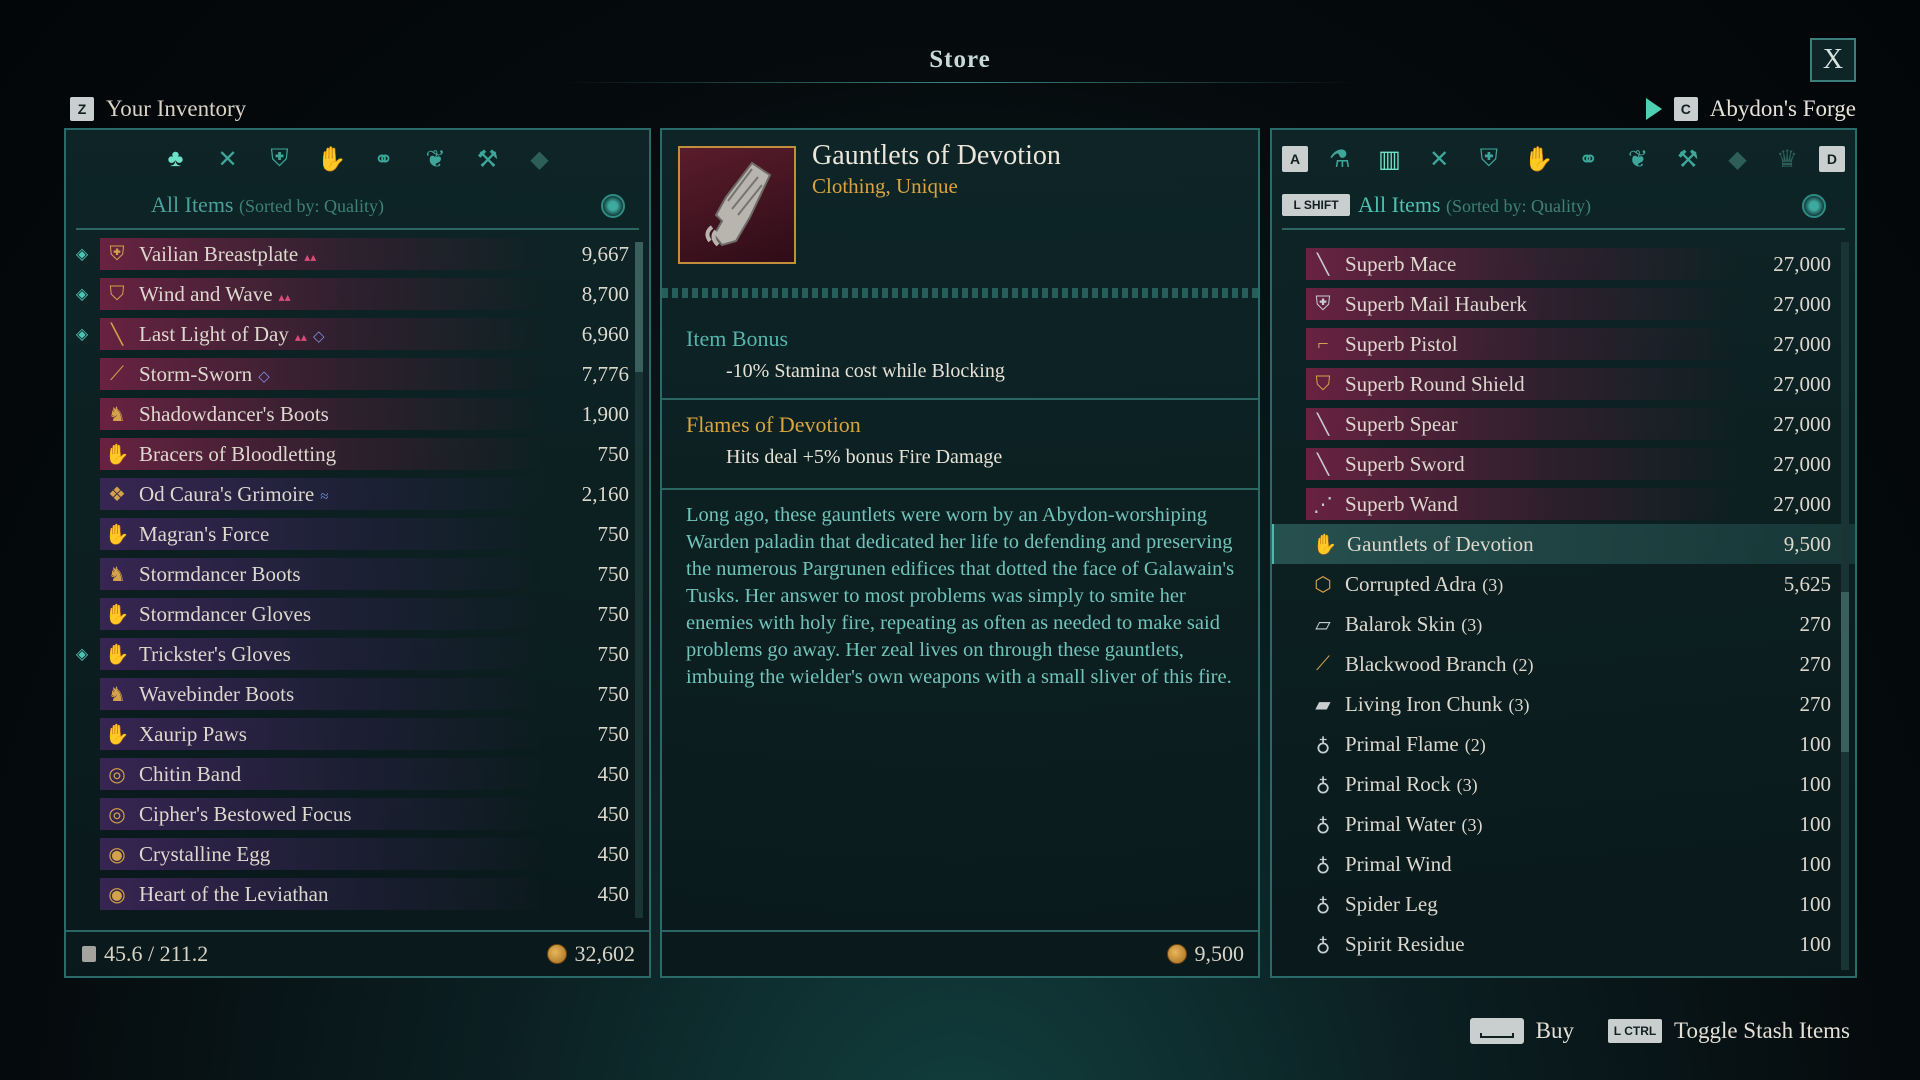 This screenshot has height=1080, width=1920. What do you see at coordinates (1563, 424) in the screenshot?
I see `vendor-item-row: ╲ Superb Spear 27,000` at bounding box center [1563, 424].